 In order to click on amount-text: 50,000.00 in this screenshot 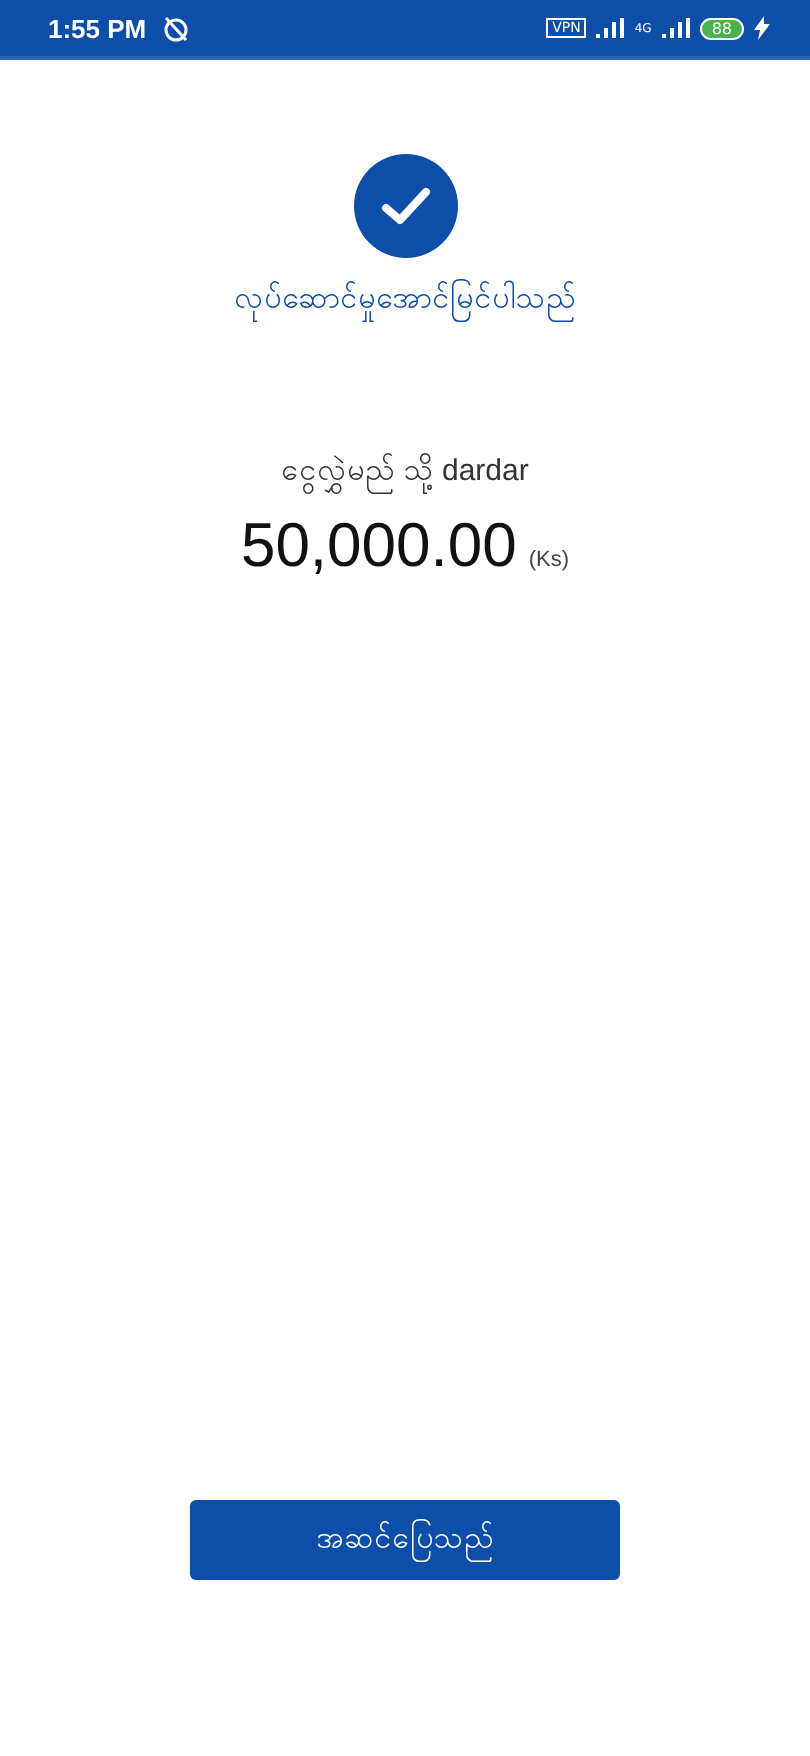, I will do `click(378, 546)`.